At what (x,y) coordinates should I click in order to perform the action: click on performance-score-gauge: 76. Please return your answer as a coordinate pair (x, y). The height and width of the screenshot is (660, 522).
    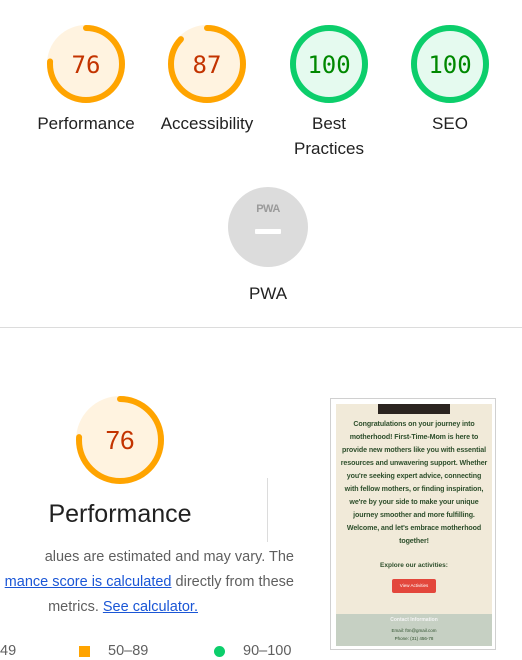
    Looking at the image, I should click on (120, 440).